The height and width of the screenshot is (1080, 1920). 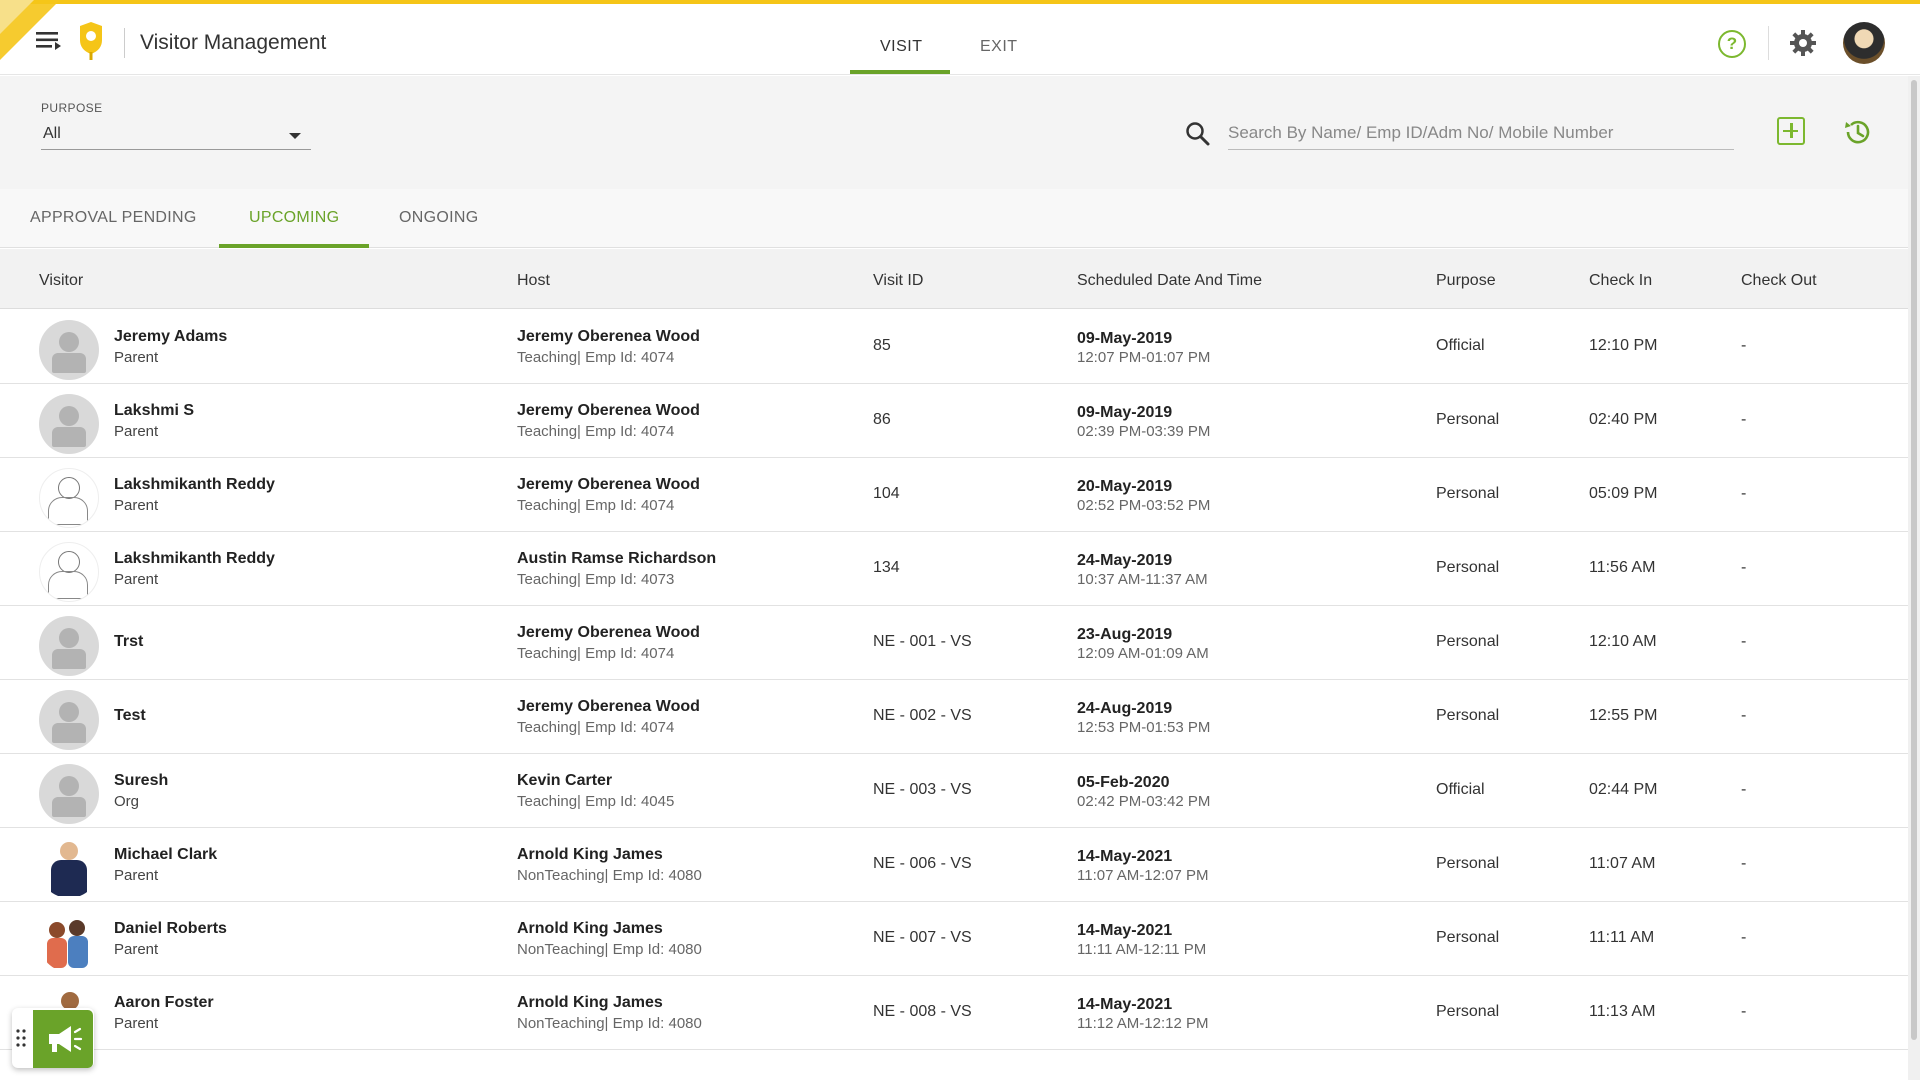 I want to click on search-icon, so click(x=1198, y=134).